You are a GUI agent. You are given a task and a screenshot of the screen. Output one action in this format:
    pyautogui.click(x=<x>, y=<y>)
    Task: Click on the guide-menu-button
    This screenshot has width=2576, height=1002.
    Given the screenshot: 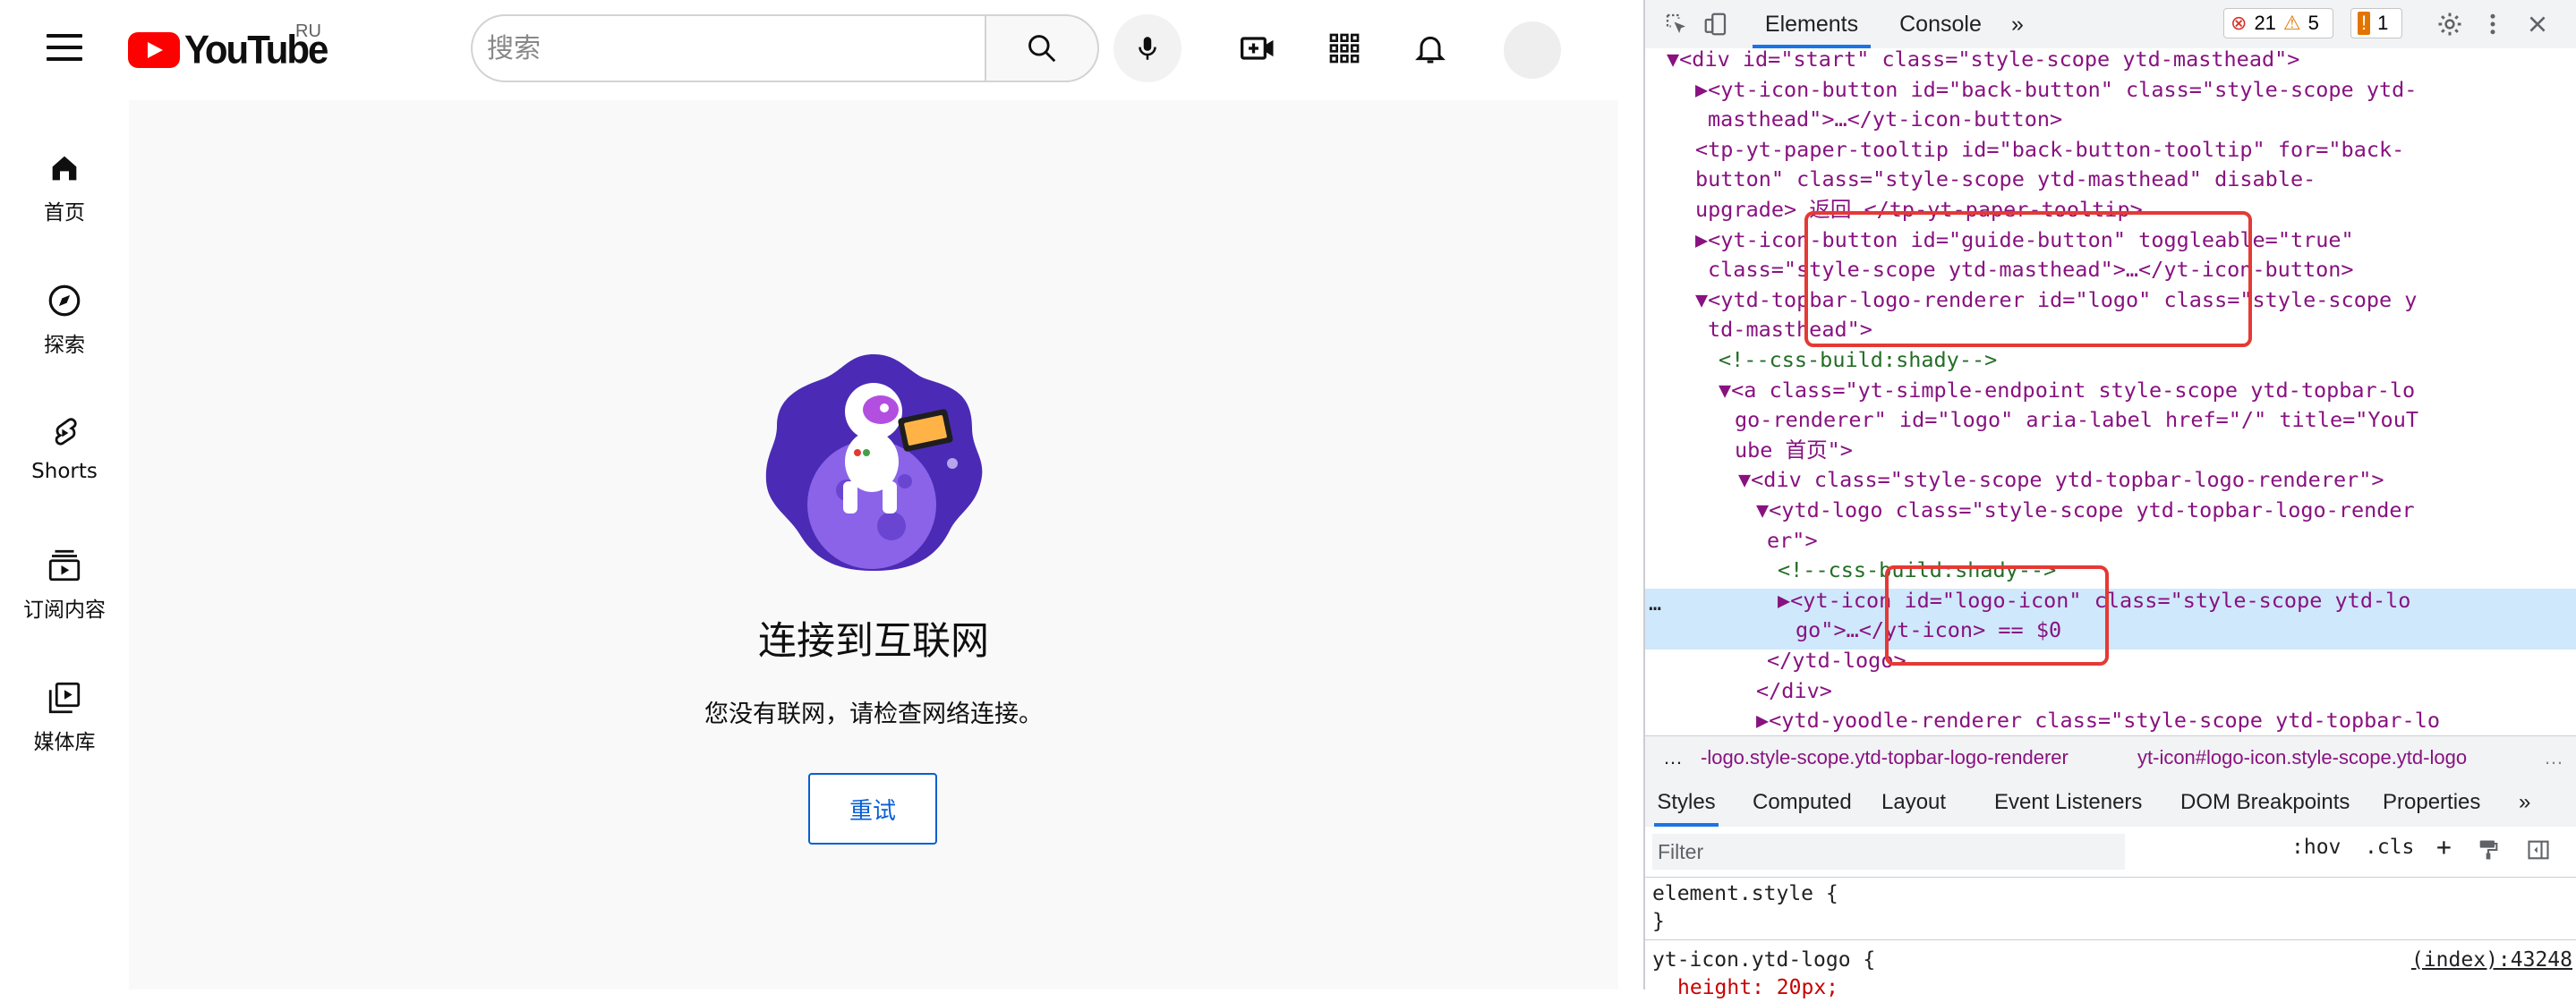 What is the action you would take?
    pyautogui.click(x=64, y=49)
    